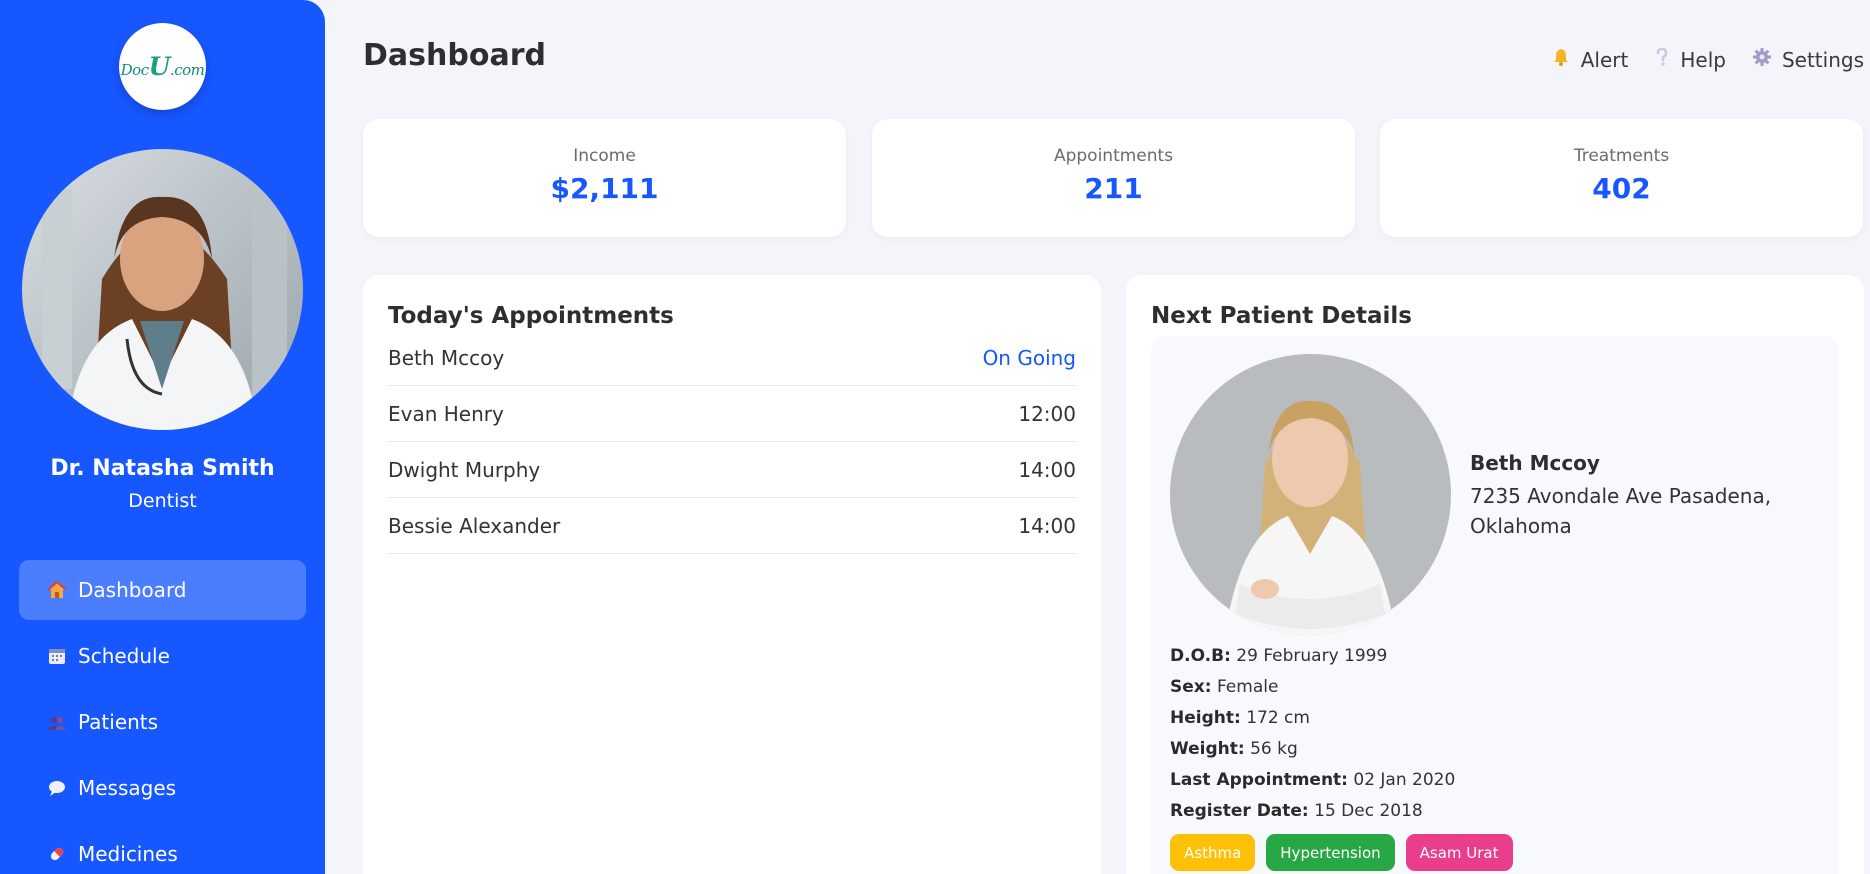 This screenshot has width=1870, height=874. Describe the element at coordinates (446, 413) in the screenshot. I see `appointment-patient-name: Evan Henry` at that location.